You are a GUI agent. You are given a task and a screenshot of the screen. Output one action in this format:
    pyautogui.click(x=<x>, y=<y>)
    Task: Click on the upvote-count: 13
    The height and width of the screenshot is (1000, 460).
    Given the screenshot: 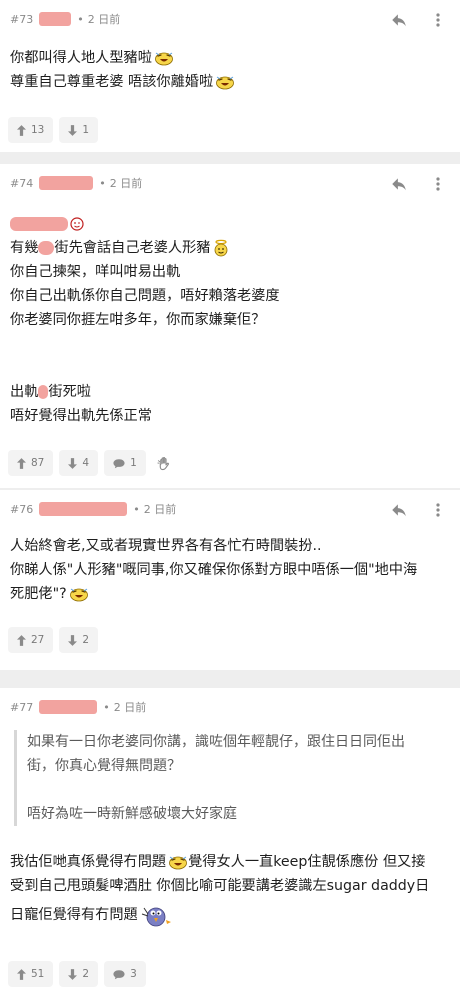 What is the action you would take?
    pyautogui.click(x=38, y=130)
    